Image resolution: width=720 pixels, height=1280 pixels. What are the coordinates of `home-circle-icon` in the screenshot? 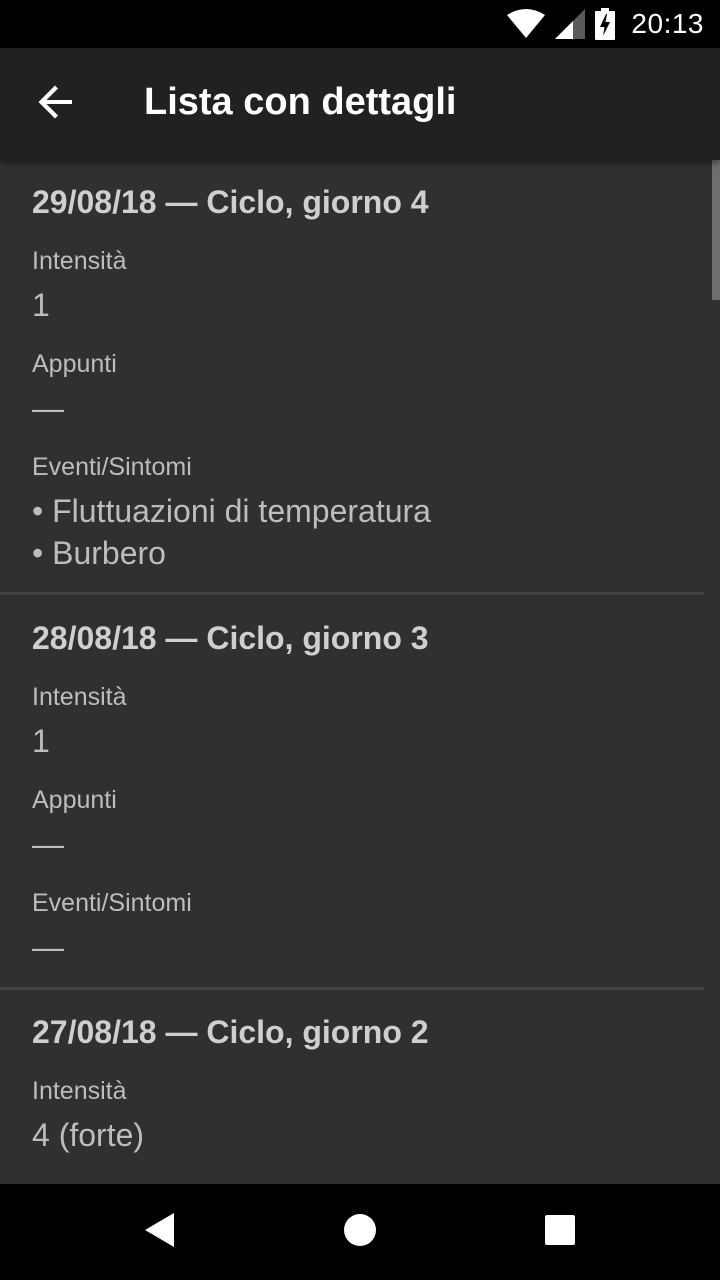 It's located at (360, 1232).